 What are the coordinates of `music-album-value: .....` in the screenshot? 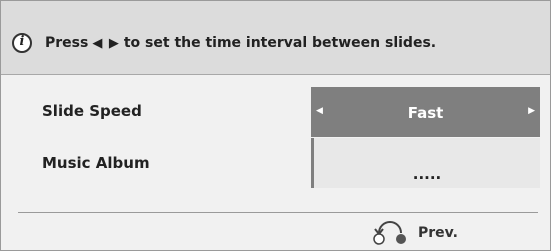 It's located at (427, 174).